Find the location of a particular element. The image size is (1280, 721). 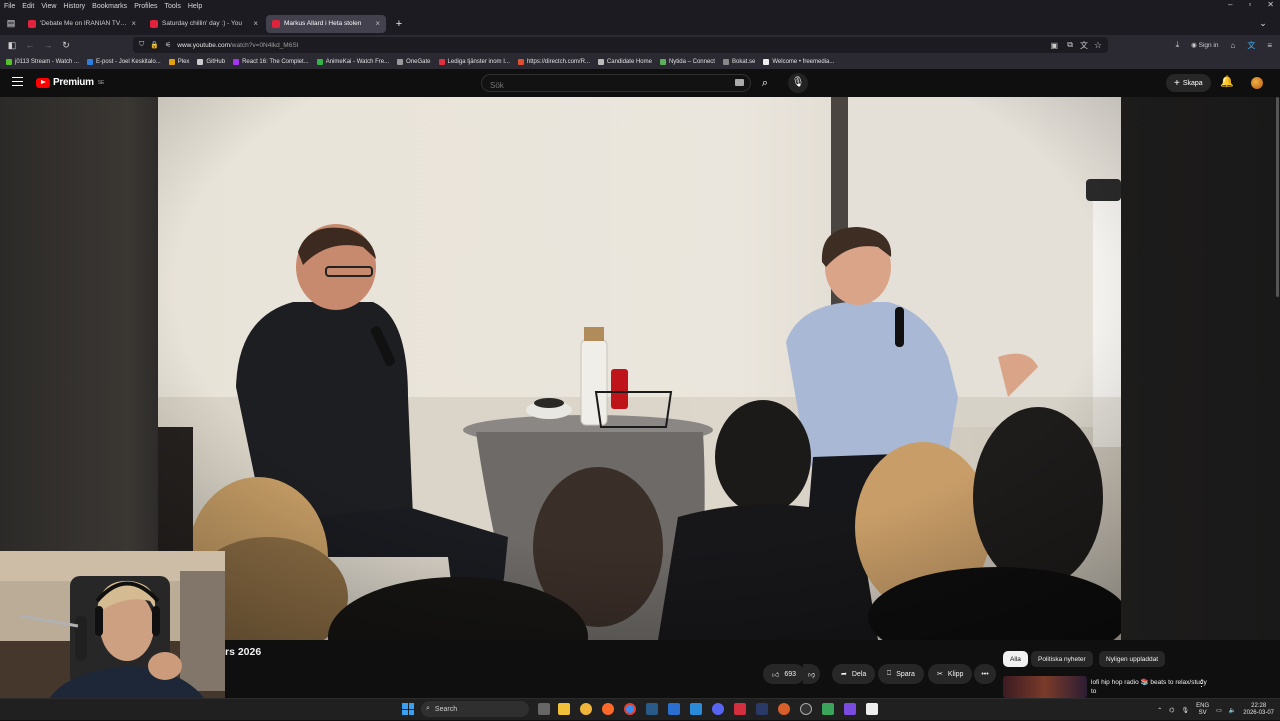

search-input is located at coordinates (597, 85).